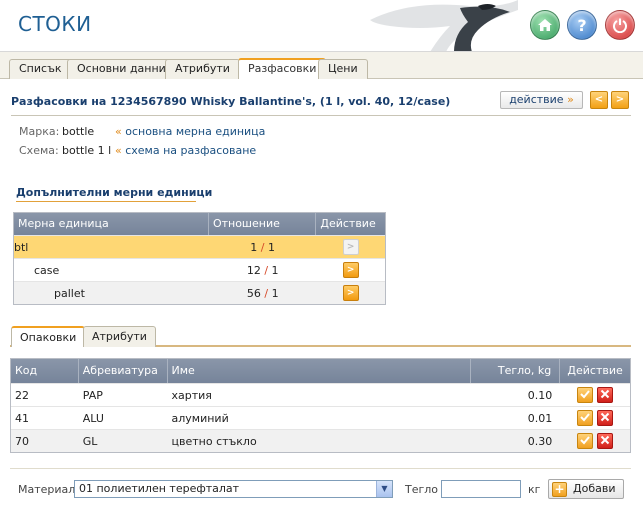  Describe the element at coordinates (39, 131) in the screenshot. I see `brand-label: Марка:` at that location.